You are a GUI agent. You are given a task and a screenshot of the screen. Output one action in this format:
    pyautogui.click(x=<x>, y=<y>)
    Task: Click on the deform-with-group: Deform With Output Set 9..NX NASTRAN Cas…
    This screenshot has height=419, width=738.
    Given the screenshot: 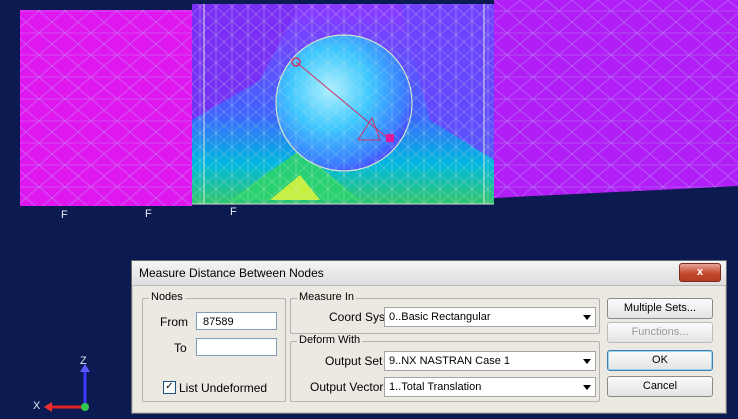 What is the action you would take?
    pyautogui.click(x=445, y=368)
    